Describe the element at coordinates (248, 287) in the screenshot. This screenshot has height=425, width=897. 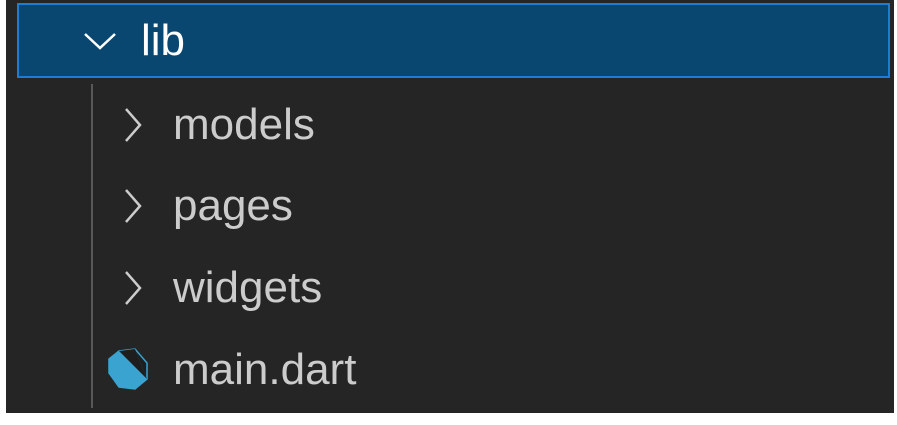
I see `folder-label: widgets` at that location.